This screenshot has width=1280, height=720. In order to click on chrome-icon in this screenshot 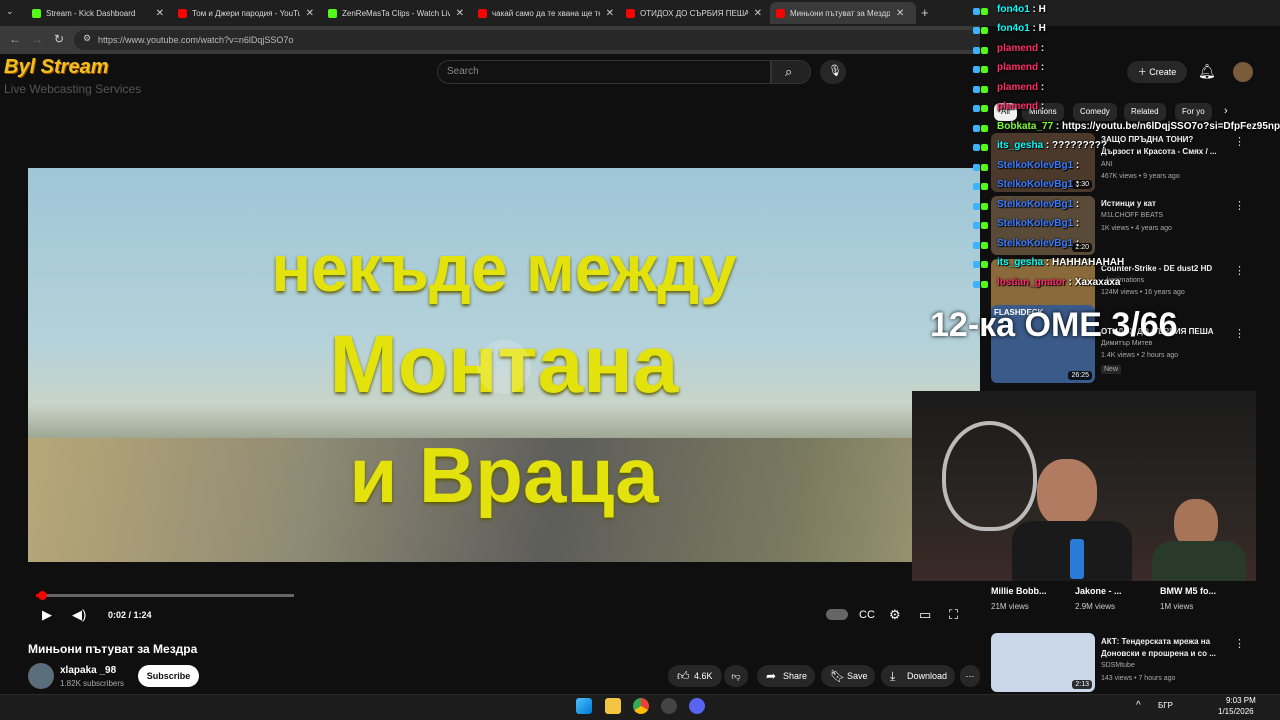, I will do `click(641, 706)`.